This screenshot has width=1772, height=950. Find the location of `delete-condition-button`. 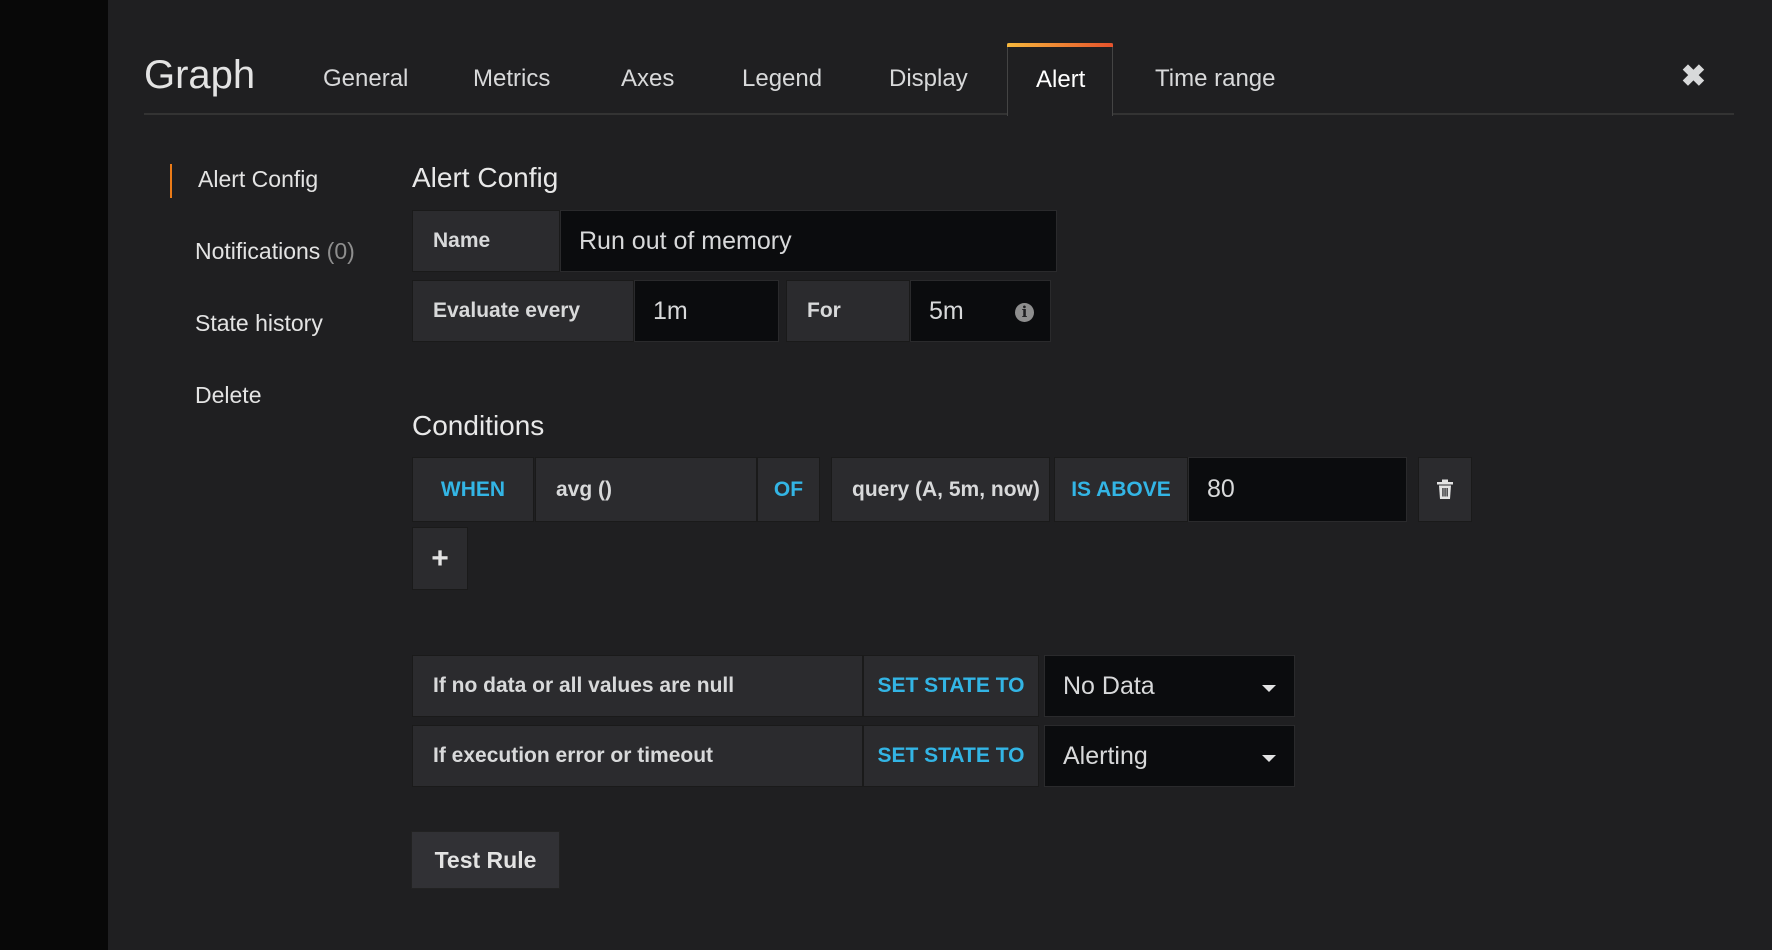

delete-condition-button is located at coordinates (1445, 489).